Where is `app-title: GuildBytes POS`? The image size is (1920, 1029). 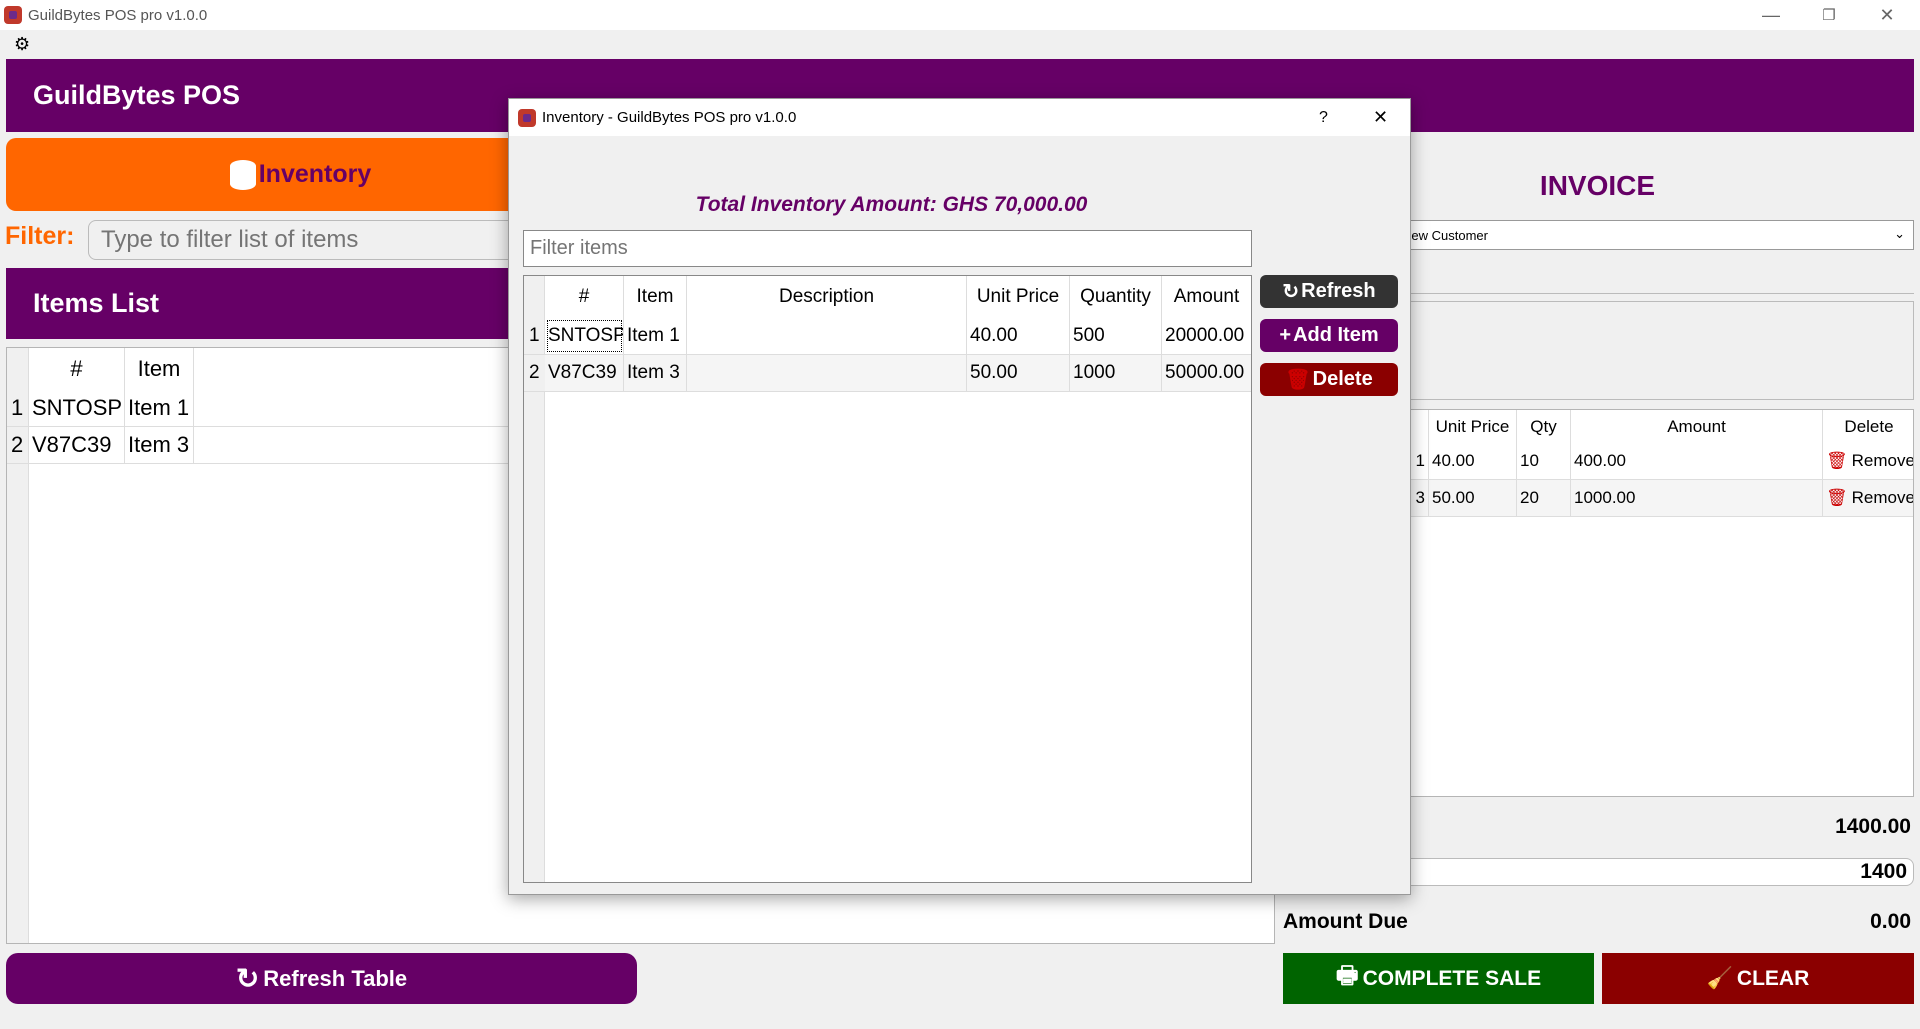
app-title: GuildBytes POS is located at coordinates (137, 95).